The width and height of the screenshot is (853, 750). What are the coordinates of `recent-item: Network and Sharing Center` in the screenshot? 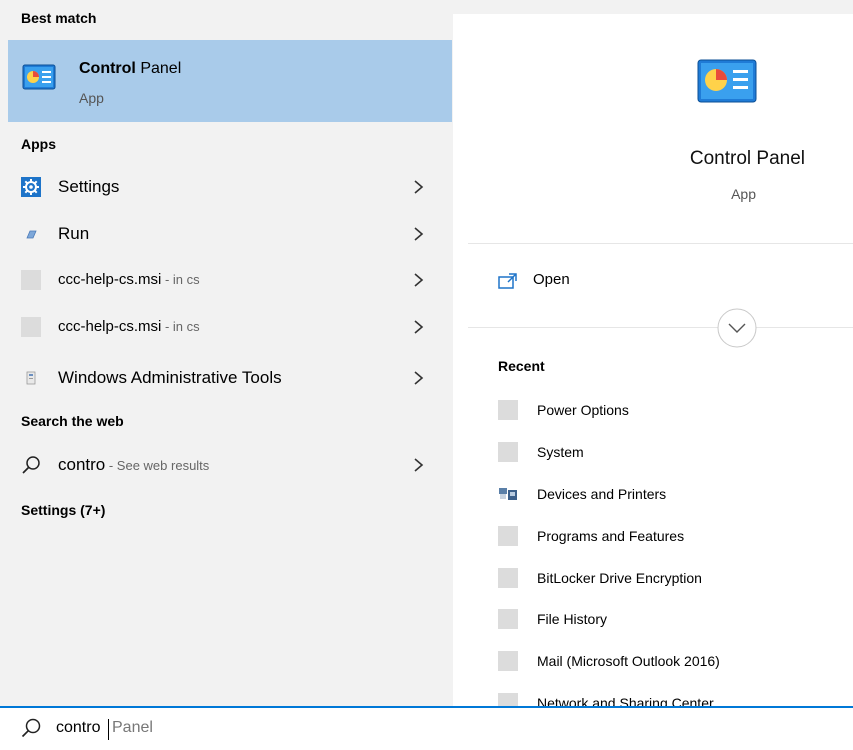 It's located at (653, 695).